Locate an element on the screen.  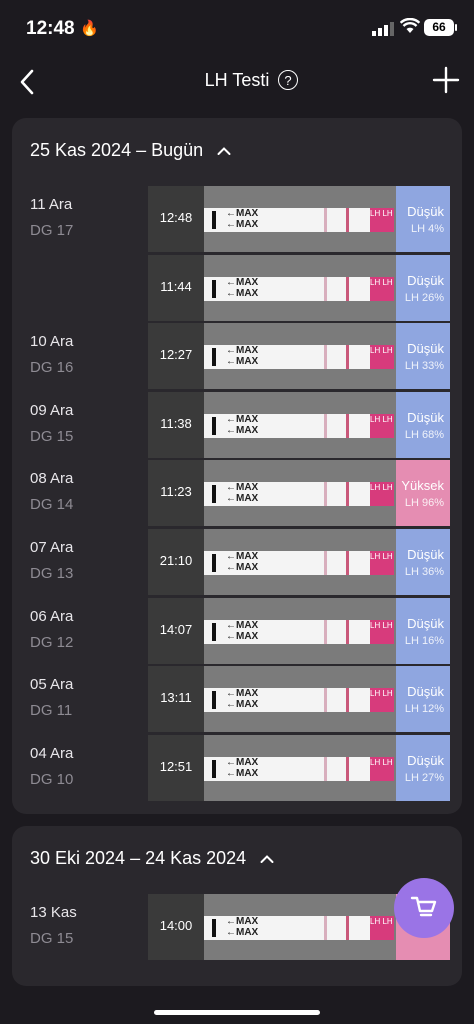
entry-time: 12:48 is located at coordinates (176, 217).